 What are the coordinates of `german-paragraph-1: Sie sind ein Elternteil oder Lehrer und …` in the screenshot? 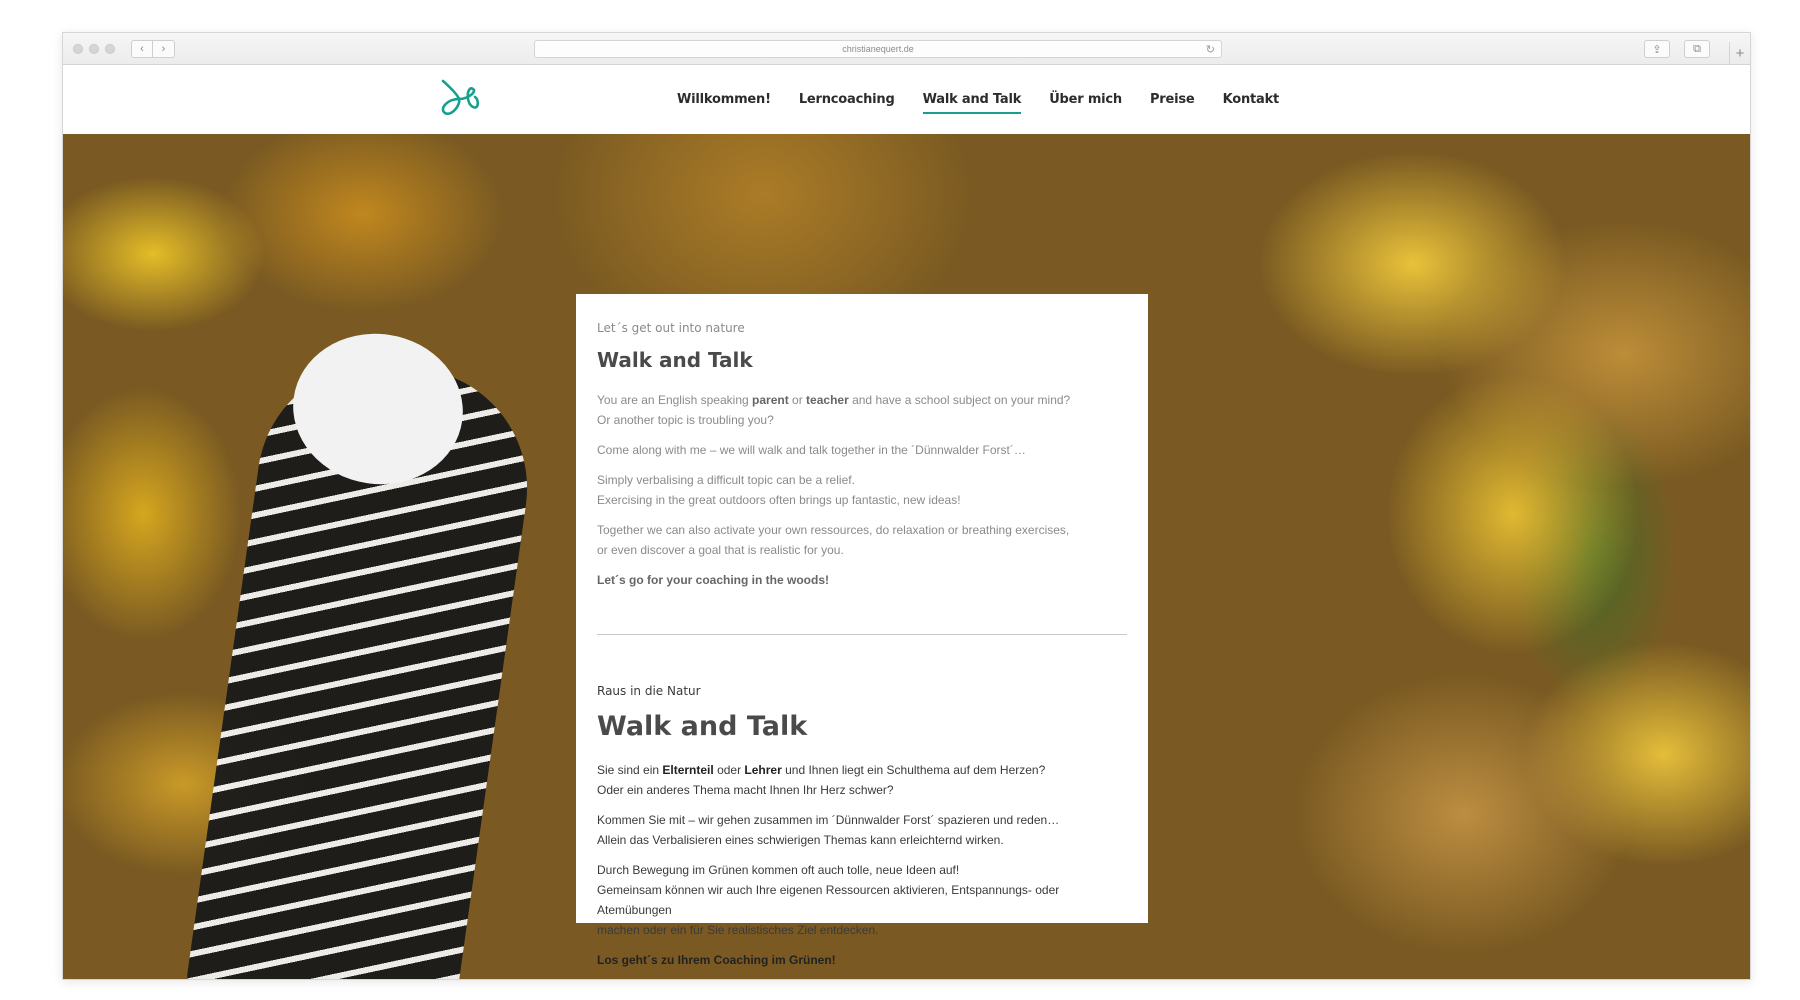 It's located at (862, 780).